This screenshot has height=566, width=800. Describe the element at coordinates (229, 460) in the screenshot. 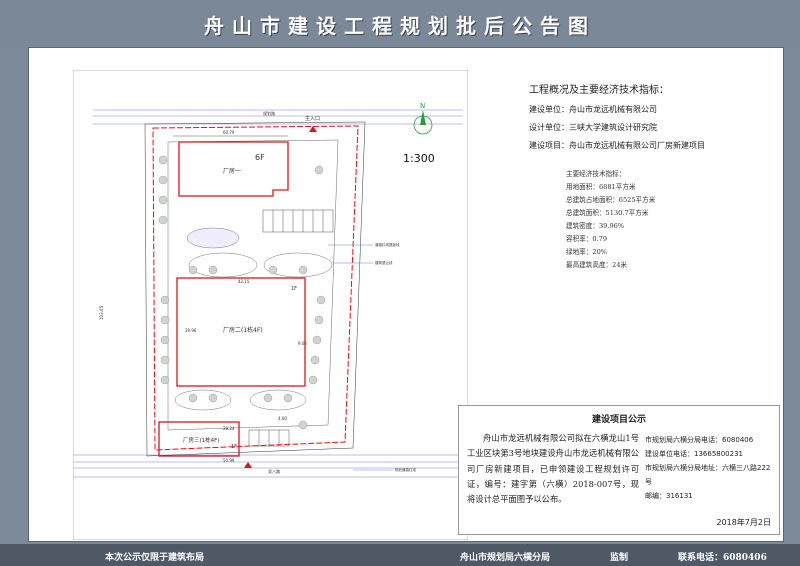

I see `svg-text: 50.99` at that location.